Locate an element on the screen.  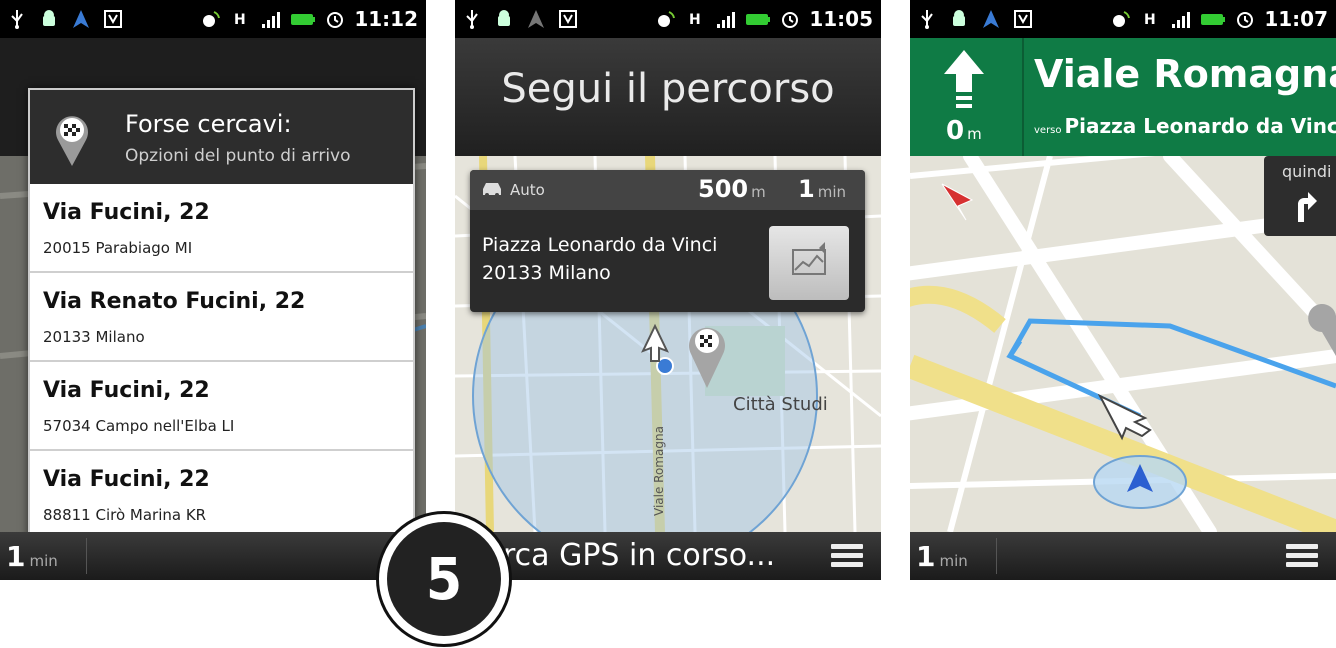
map-icon is located at coordinates (809, 258).